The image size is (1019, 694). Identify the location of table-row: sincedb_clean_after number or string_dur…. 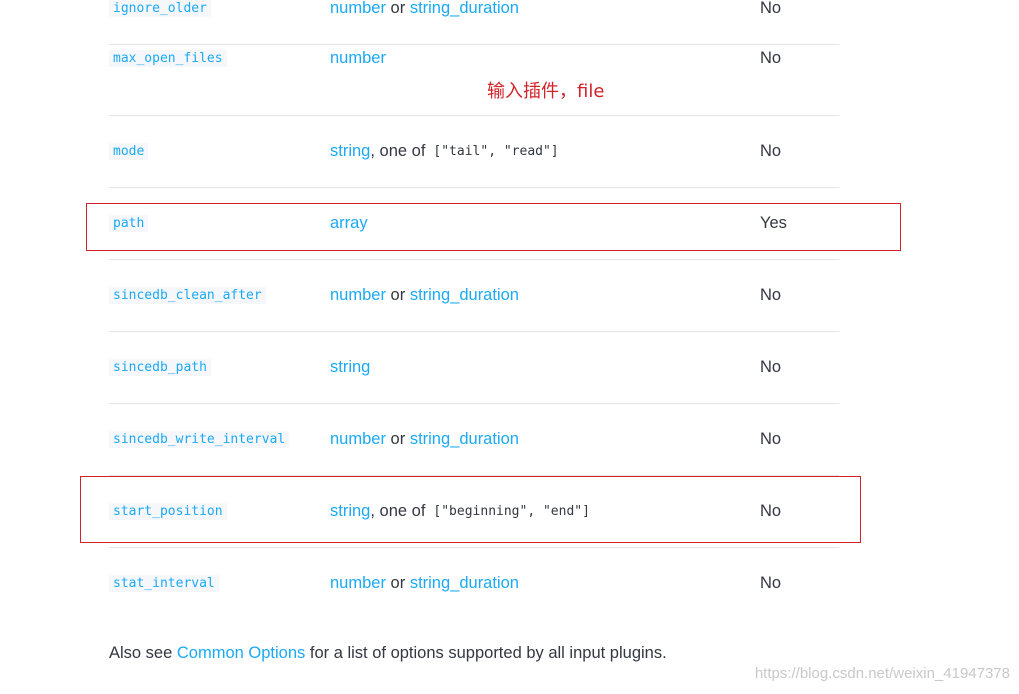
(474, 296).